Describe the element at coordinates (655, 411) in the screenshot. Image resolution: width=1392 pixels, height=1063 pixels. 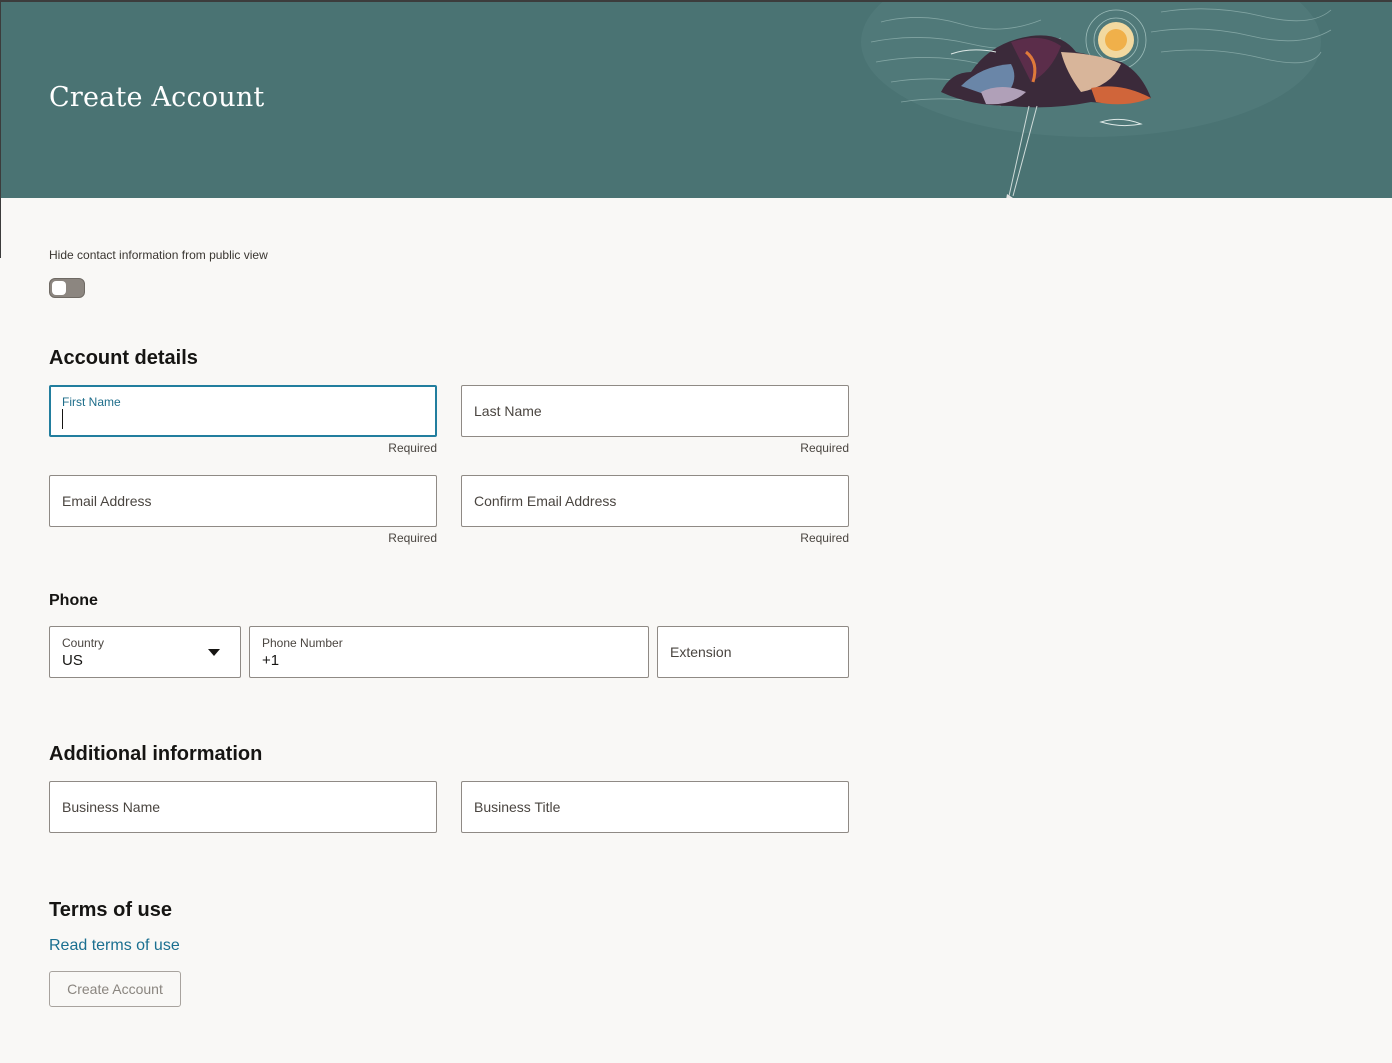
I see `last-name-field: Last Name` at that location.